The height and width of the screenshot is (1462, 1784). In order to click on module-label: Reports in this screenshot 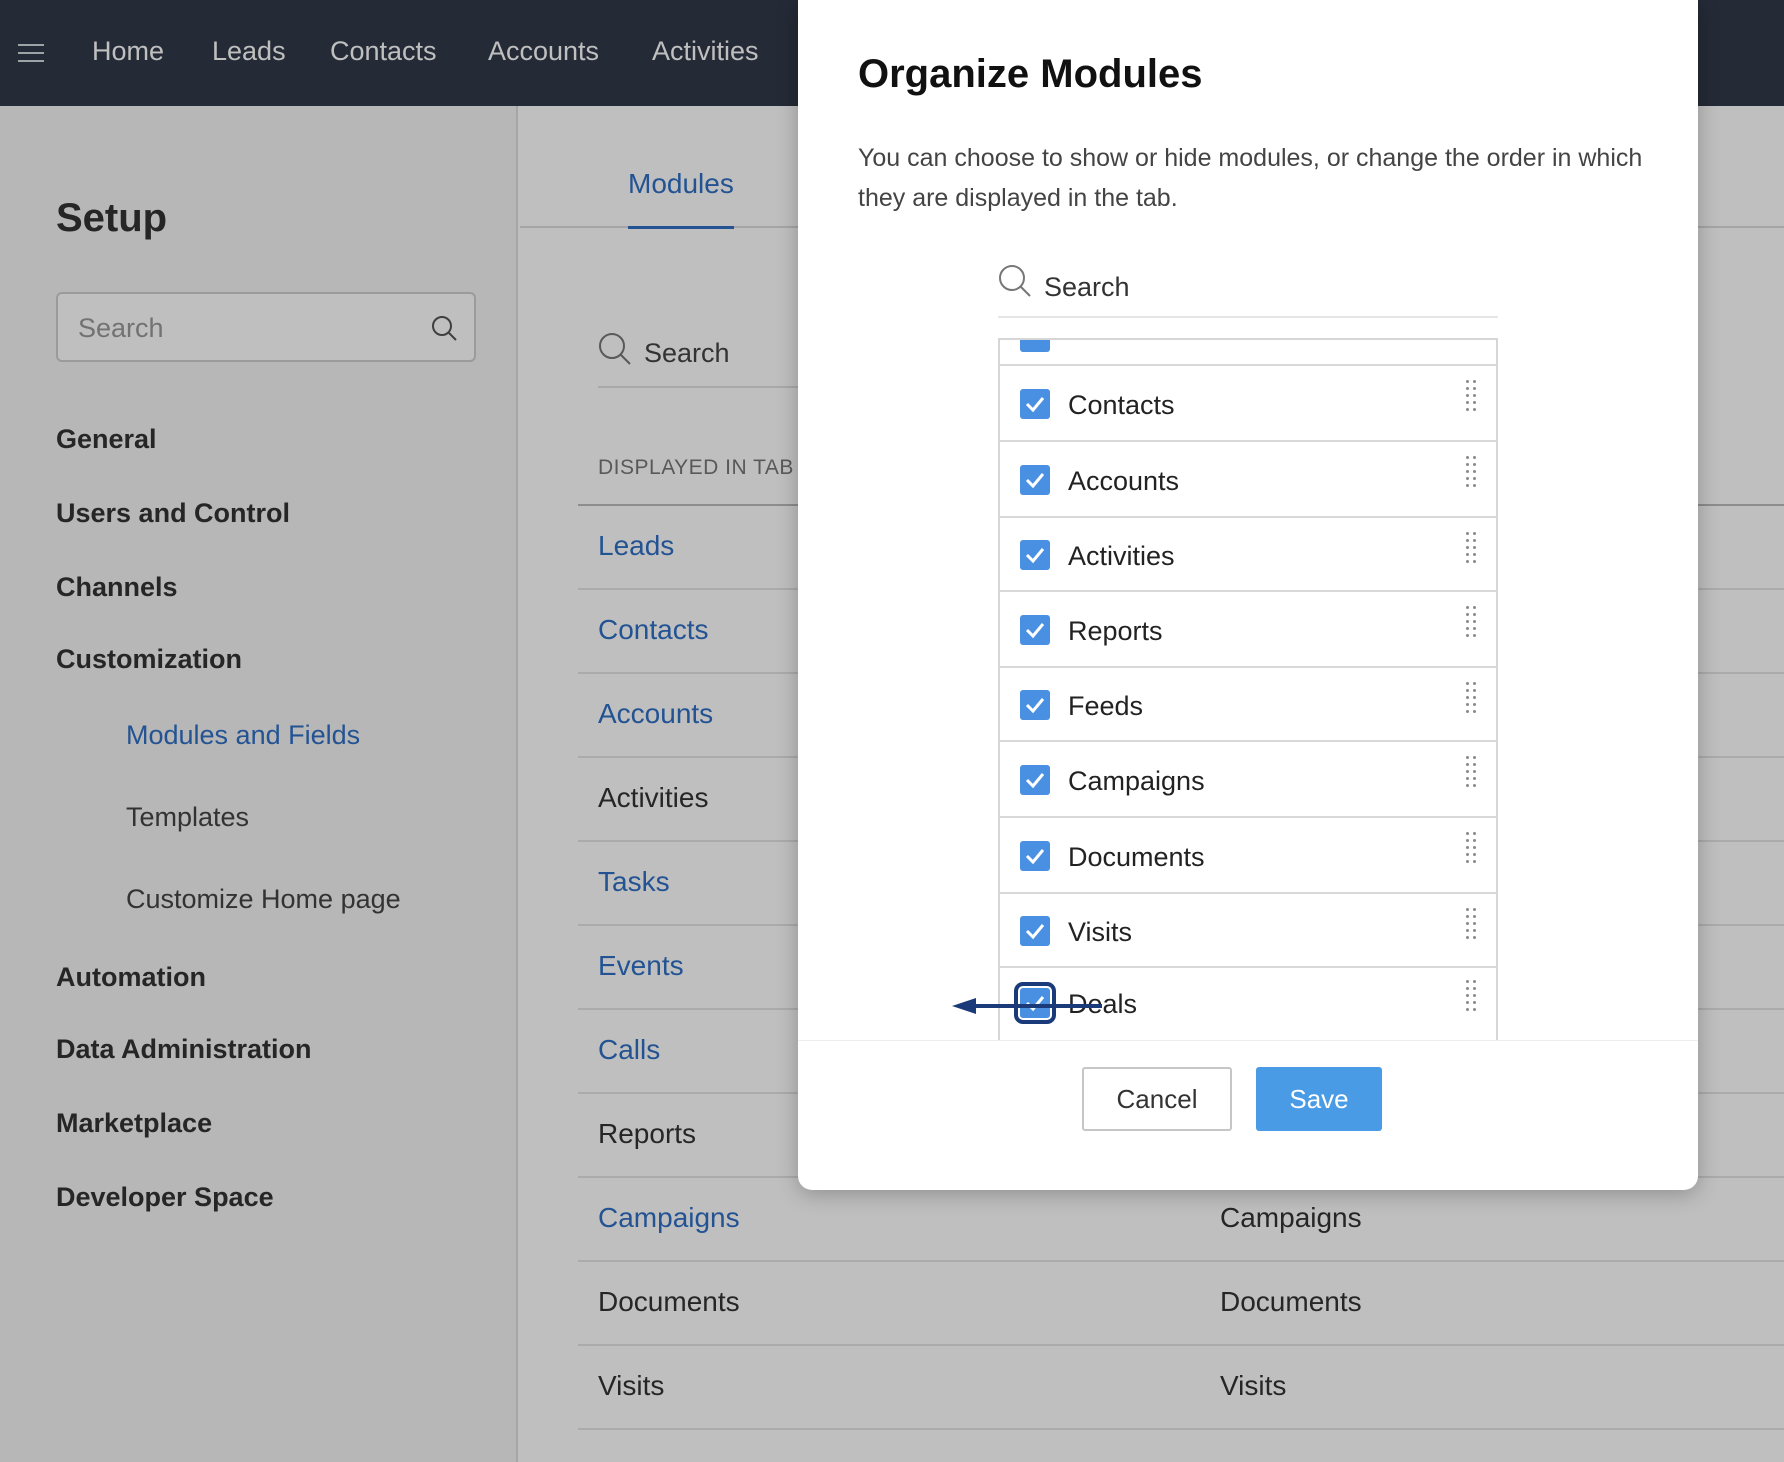, I will do `click(1115, 631)`.